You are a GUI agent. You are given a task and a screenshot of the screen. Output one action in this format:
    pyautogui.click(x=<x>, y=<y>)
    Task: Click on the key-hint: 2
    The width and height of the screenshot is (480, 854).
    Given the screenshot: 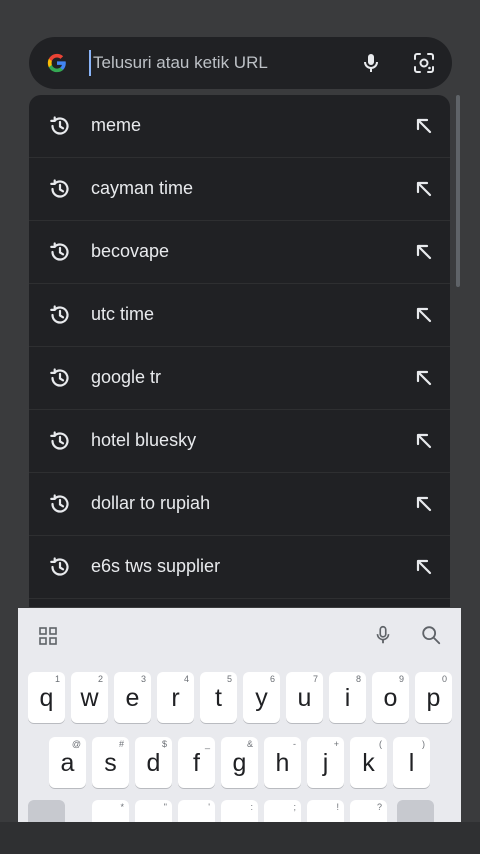 What is the action you would take?
    pyautogui.click(x=100, y=679)
    